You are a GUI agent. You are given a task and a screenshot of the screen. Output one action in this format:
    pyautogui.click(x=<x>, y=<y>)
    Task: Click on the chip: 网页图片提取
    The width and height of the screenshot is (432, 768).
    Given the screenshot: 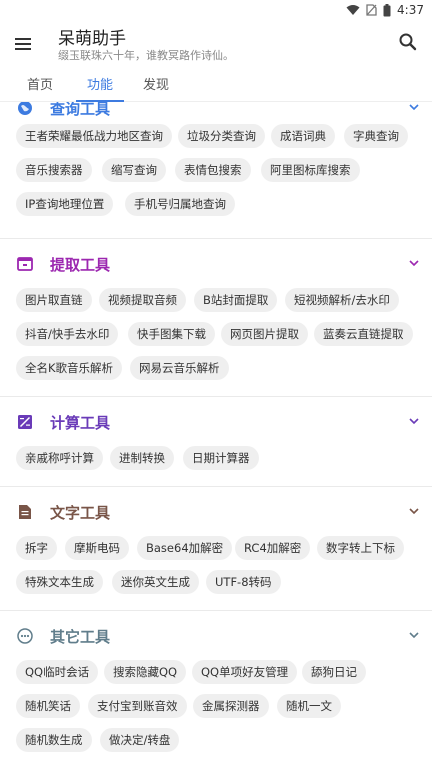 What is the action you would take?
    pyautogui.click(x=264, y=334)
    